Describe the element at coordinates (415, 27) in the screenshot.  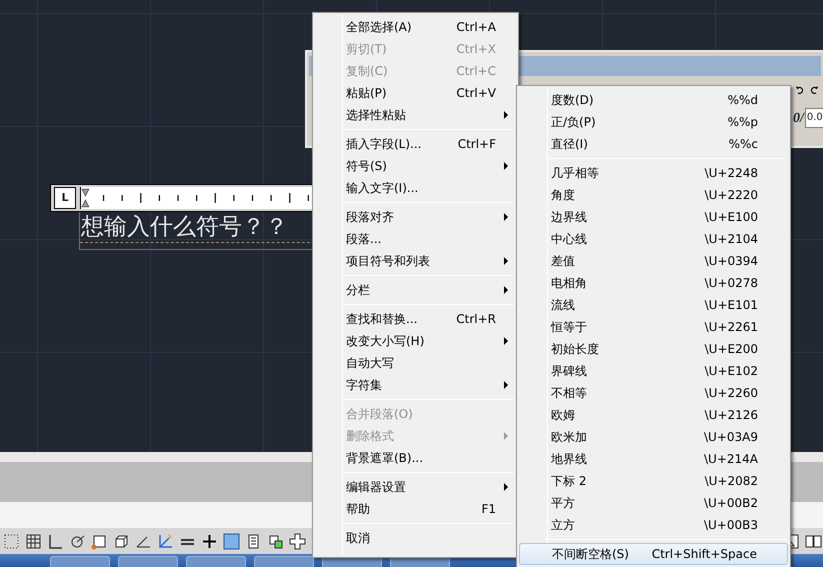
I see `menu-item: 全部选择(A) Ctrl+A` at that location.